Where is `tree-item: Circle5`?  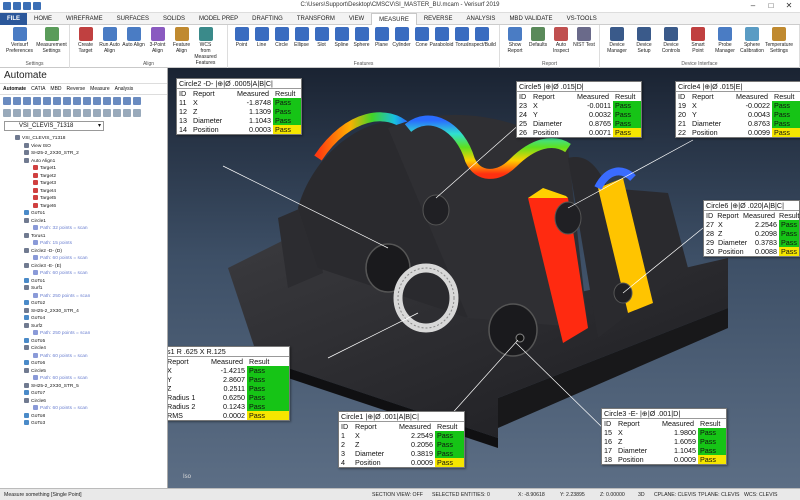 tree-item: Circle5 is located at coordinates (83, 371).